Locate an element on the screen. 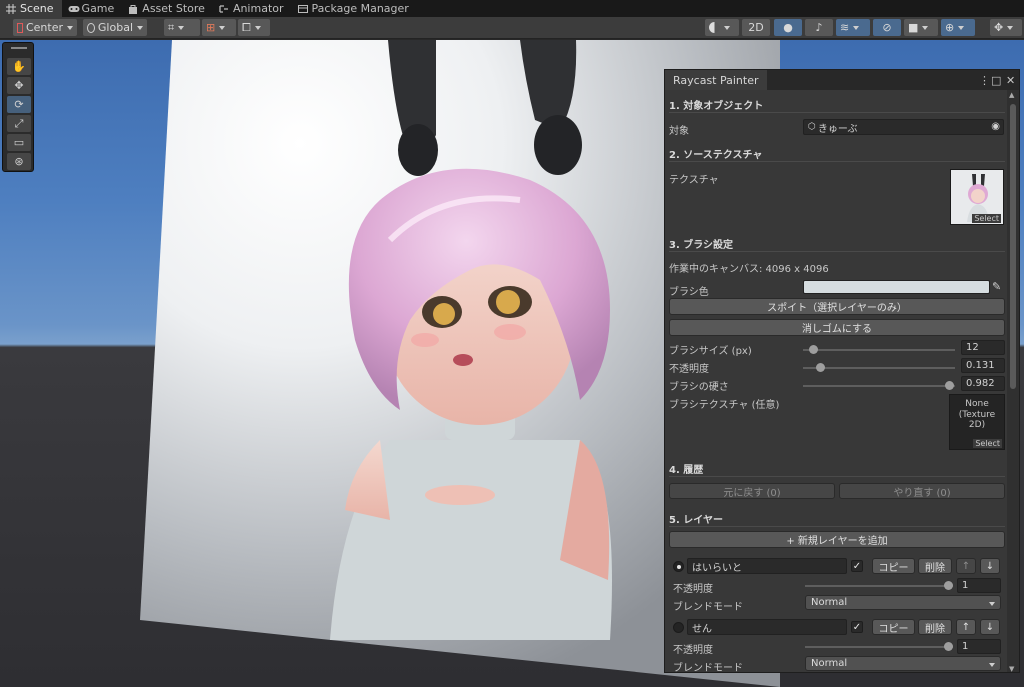 This screenshot has width=1024, height=687. tool-palette: ✋ ✥ ⟳ ⤢ ▭ ⊛ is located at coordinates (18, 107).